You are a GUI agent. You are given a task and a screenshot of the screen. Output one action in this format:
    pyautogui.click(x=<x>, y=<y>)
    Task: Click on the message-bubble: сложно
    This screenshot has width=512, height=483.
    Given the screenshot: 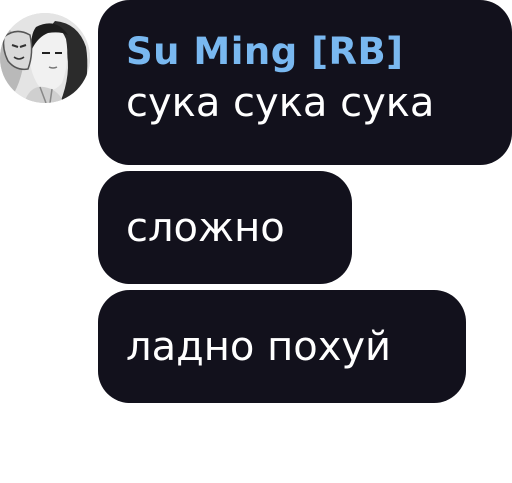 What is the action you would take?
    pyautogui.click(x=225, y=227)
    